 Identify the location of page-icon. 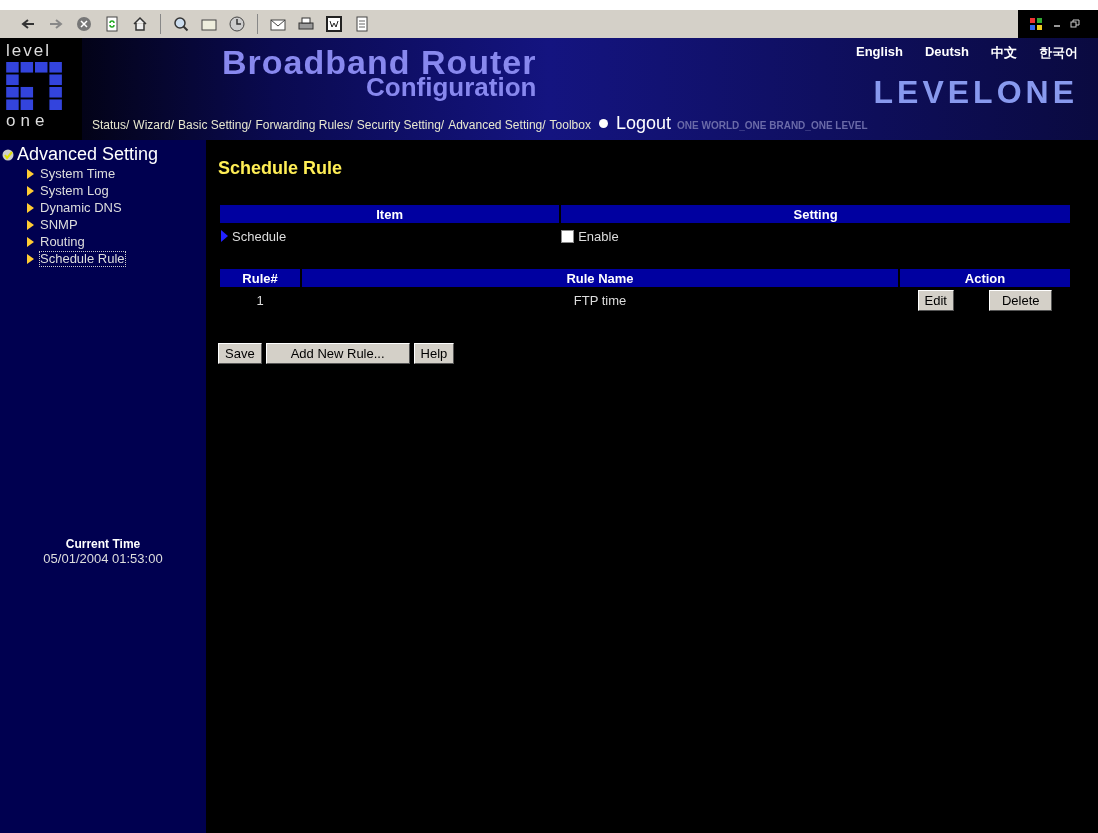
(362, 24).